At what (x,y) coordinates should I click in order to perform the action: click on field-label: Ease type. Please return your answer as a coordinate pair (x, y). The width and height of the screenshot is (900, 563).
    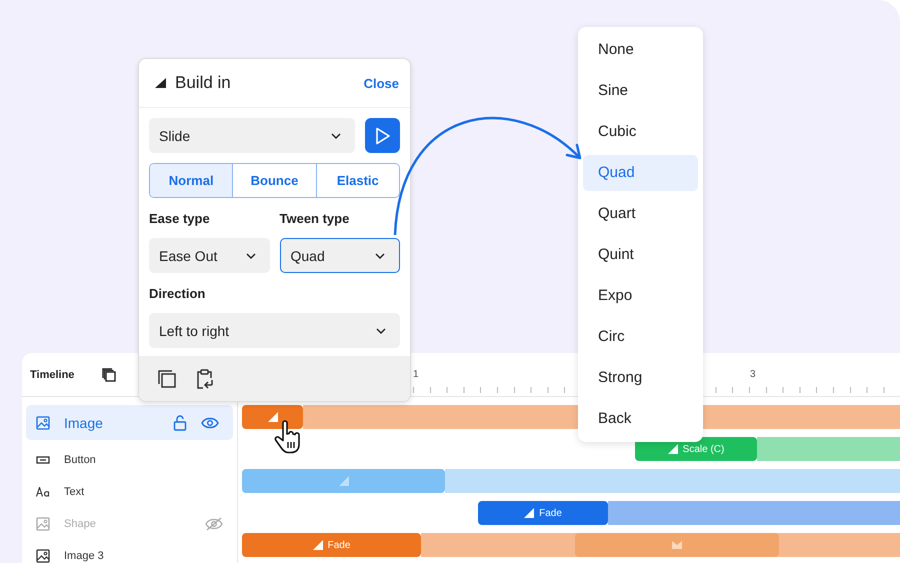
    Looking at the image, I should click on (180, 218).